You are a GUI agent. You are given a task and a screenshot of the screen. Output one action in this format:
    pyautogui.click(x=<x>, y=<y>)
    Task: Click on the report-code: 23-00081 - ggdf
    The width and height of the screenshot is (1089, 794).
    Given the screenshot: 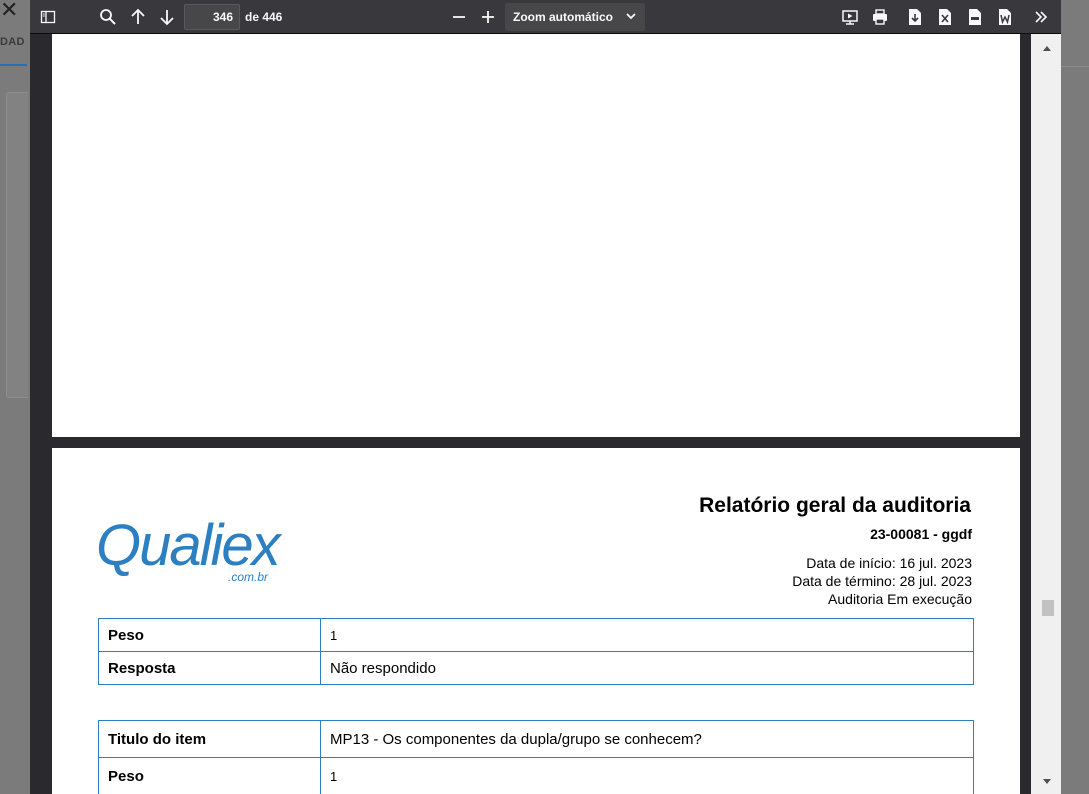 What is the action you would take?
    pyautogui.click(x=921, y=534)
    